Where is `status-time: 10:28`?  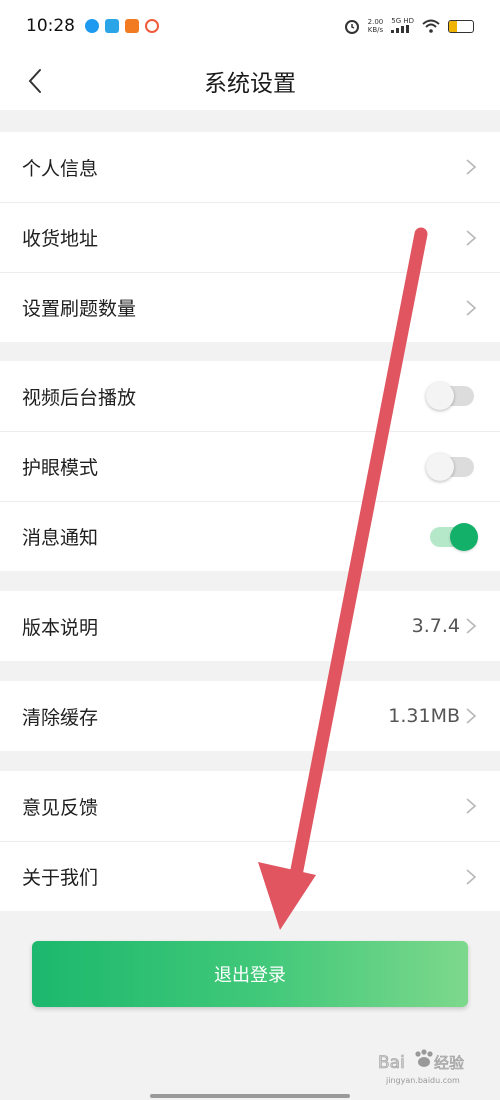 status-time: 10:28 is located at coordinates (50, 26).